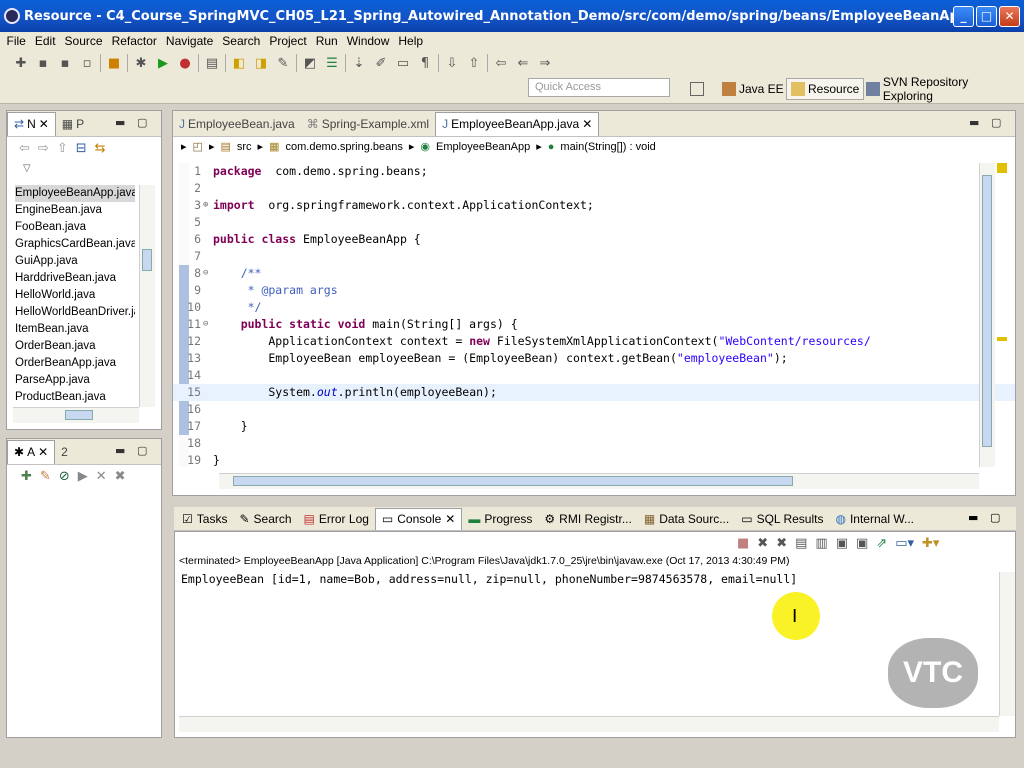 This screenshot has height=768, width=1024. I want to click on list-item: FooBean.java, so click(75, 227).